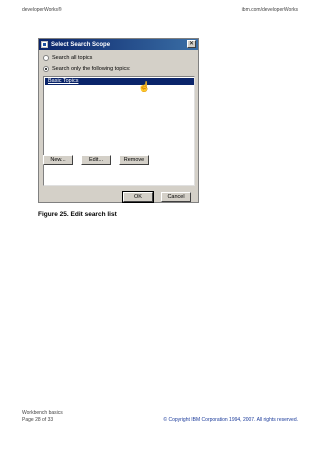 The width and height of the screenshot is (320, 453). Describe the element at coordinates (42, 10) in the screenshot. I see `header-left: developerWorks®` at that location.